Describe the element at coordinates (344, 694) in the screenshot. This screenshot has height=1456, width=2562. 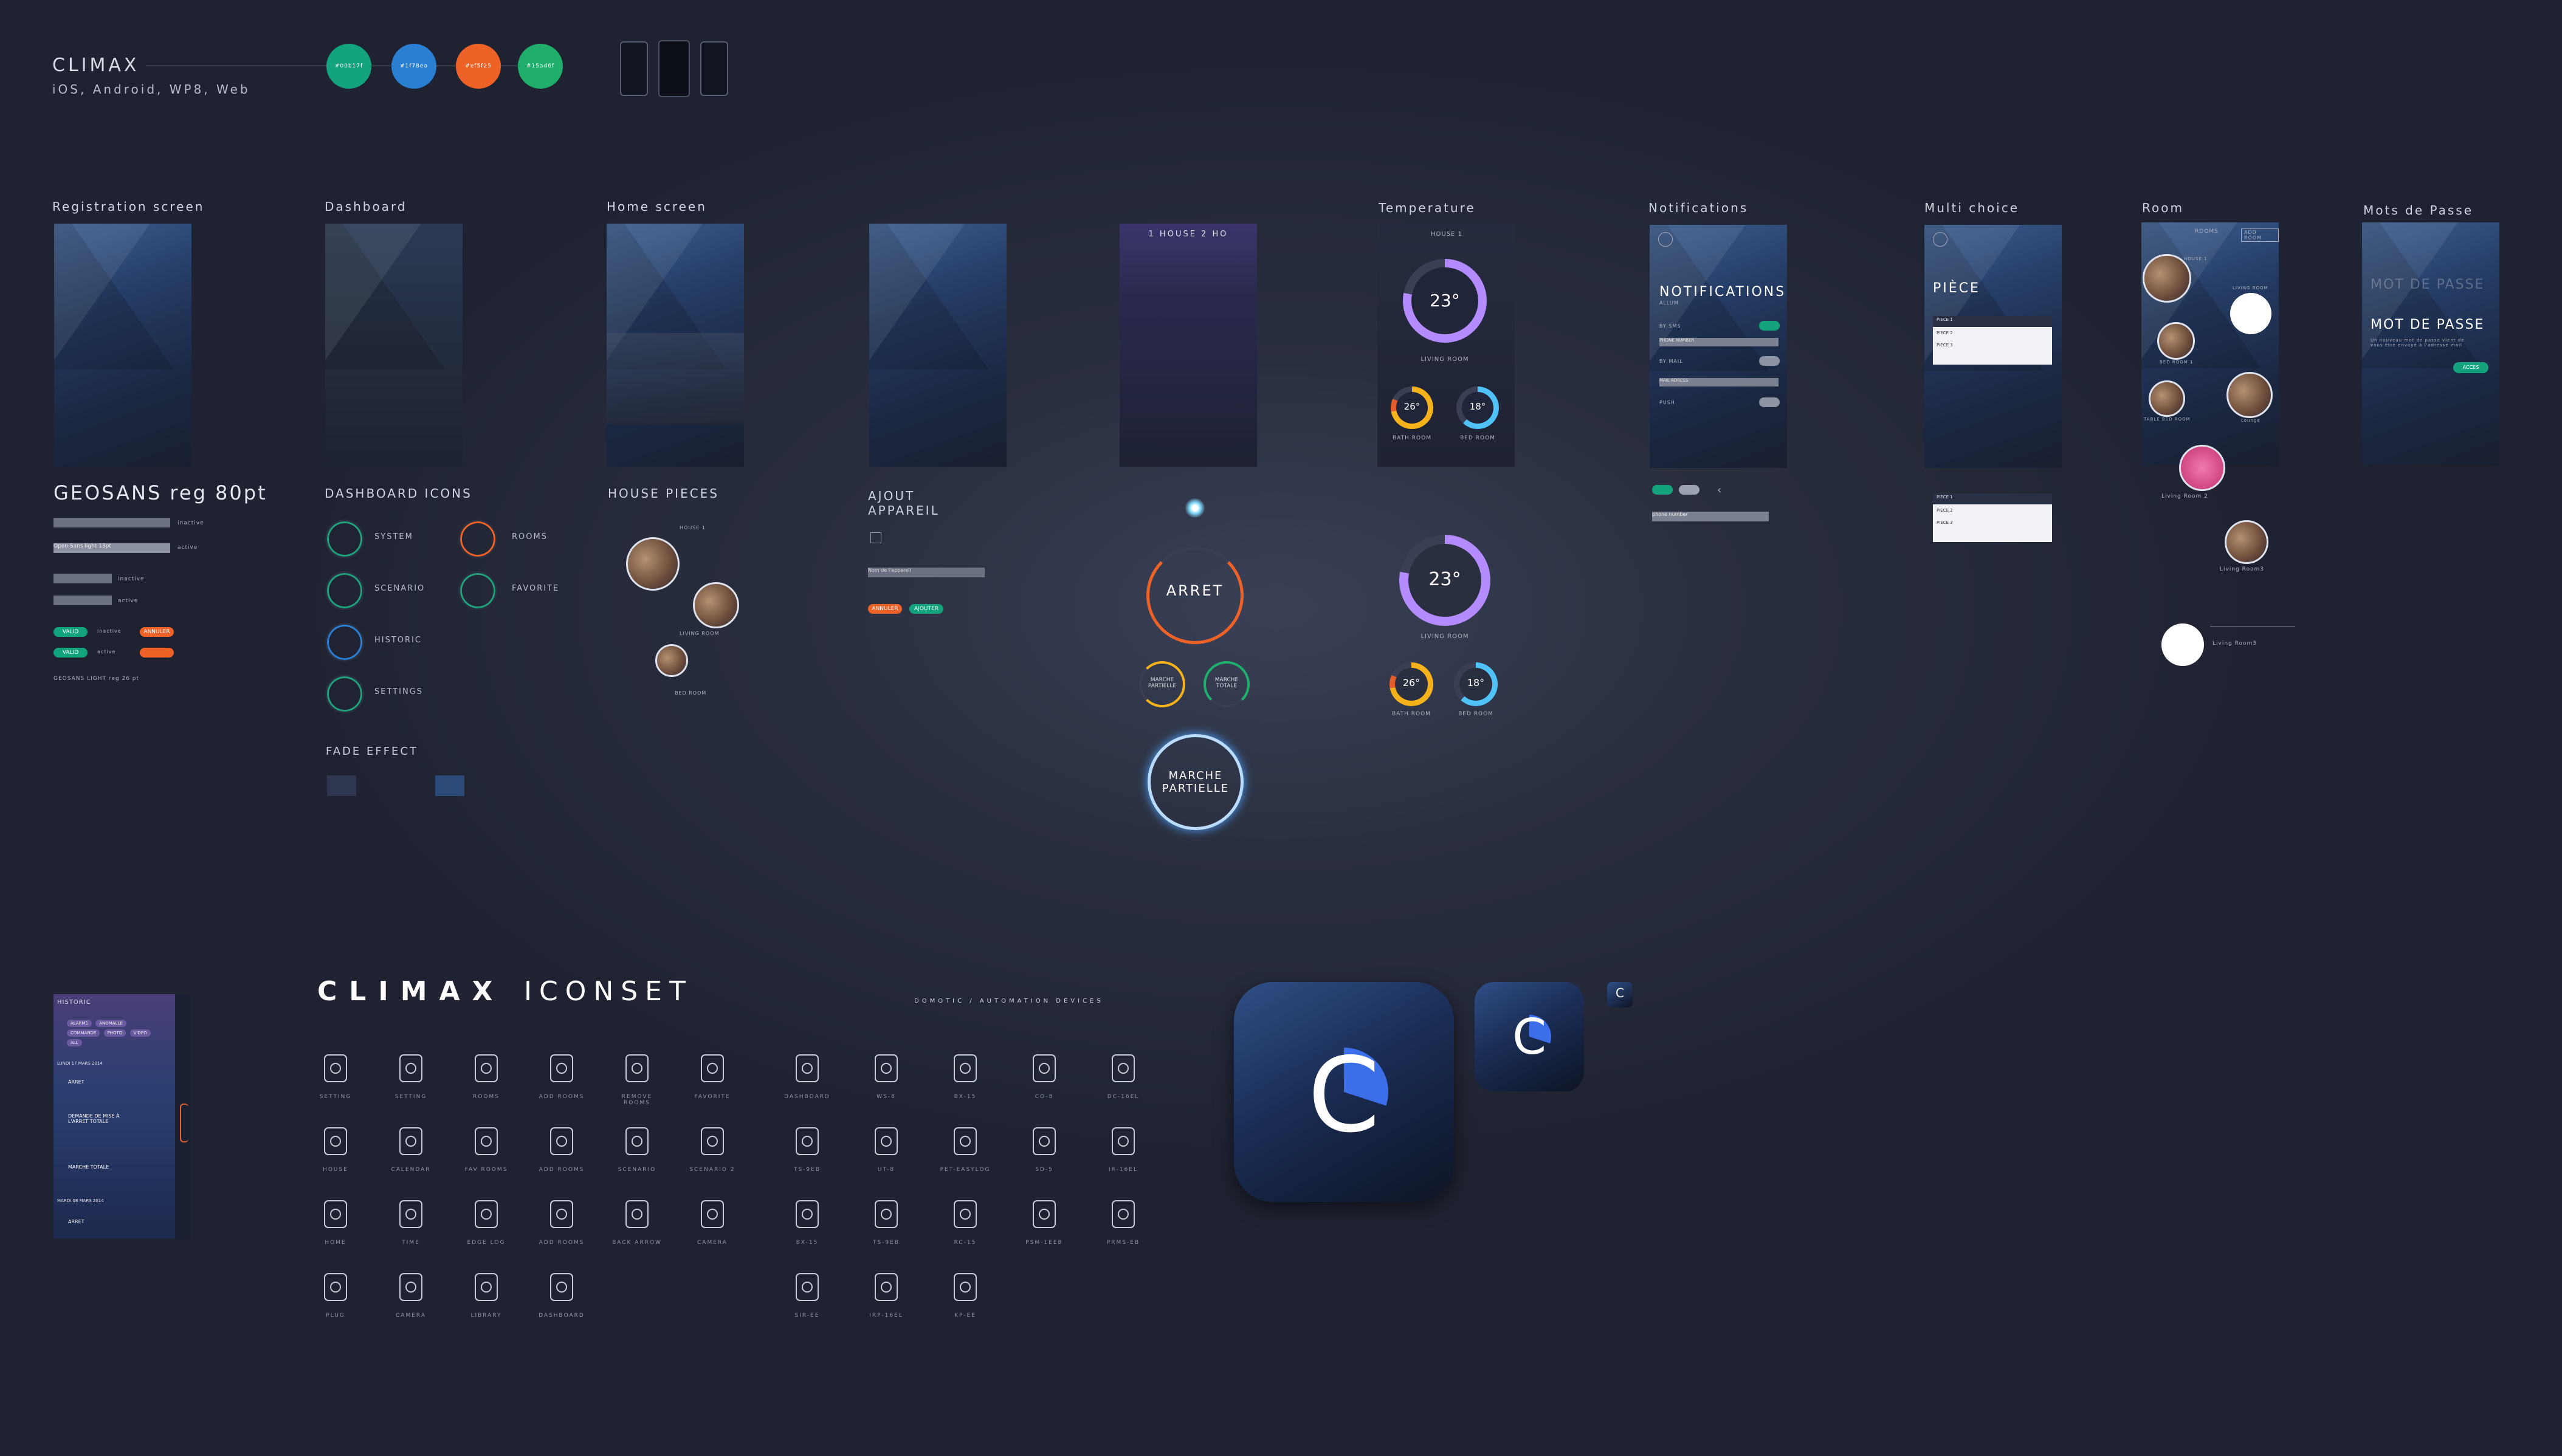
I see `settings-icon` at that location.